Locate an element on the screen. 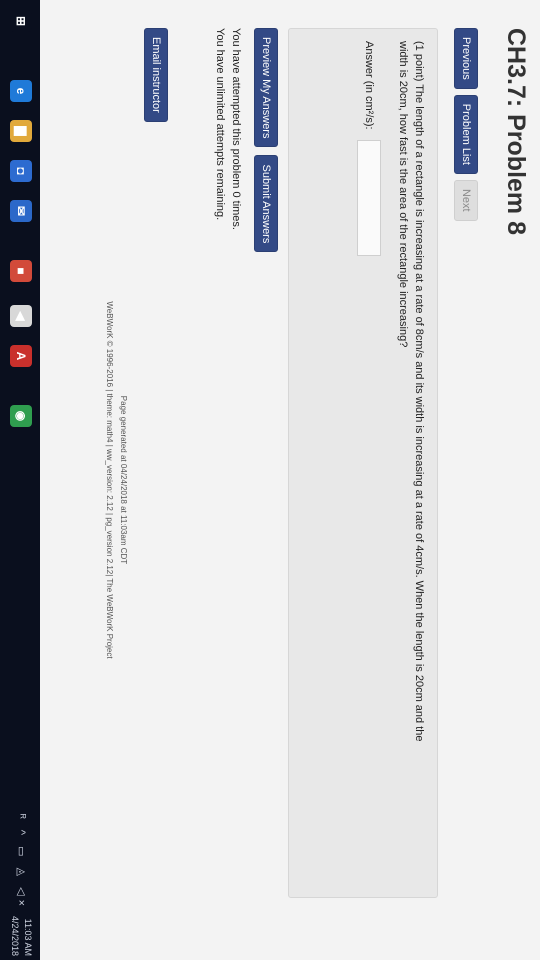  clock: 11:03 AM 4/24/2018 is located at coordinates (21, 936).